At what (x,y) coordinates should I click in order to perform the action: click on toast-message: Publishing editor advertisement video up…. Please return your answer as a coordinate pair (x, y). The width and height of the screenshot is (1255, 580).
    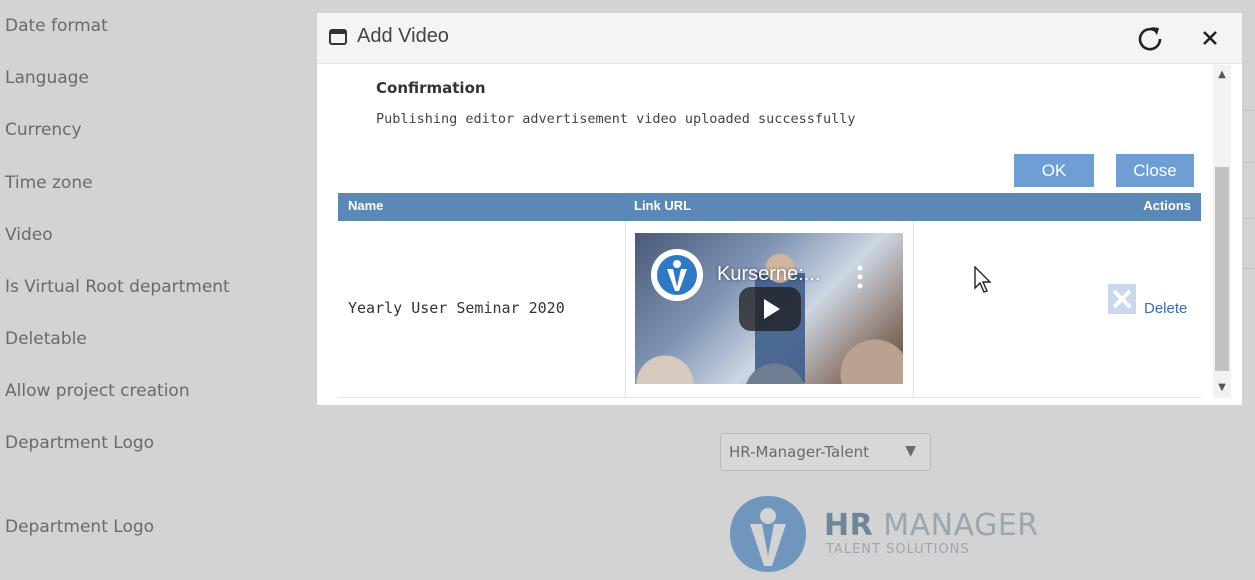
    Looking at the image, I should click on (616, 119).